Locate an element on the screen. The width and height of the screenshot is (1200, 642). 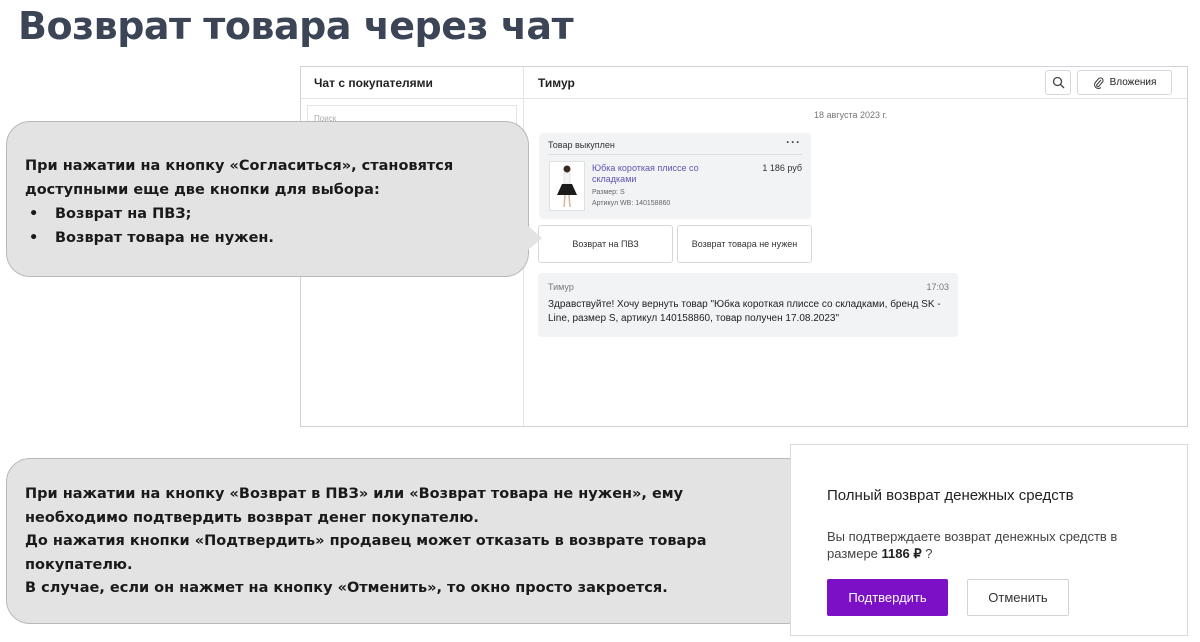
attachments-label: Вложения is located at coordinates (1133, 82).